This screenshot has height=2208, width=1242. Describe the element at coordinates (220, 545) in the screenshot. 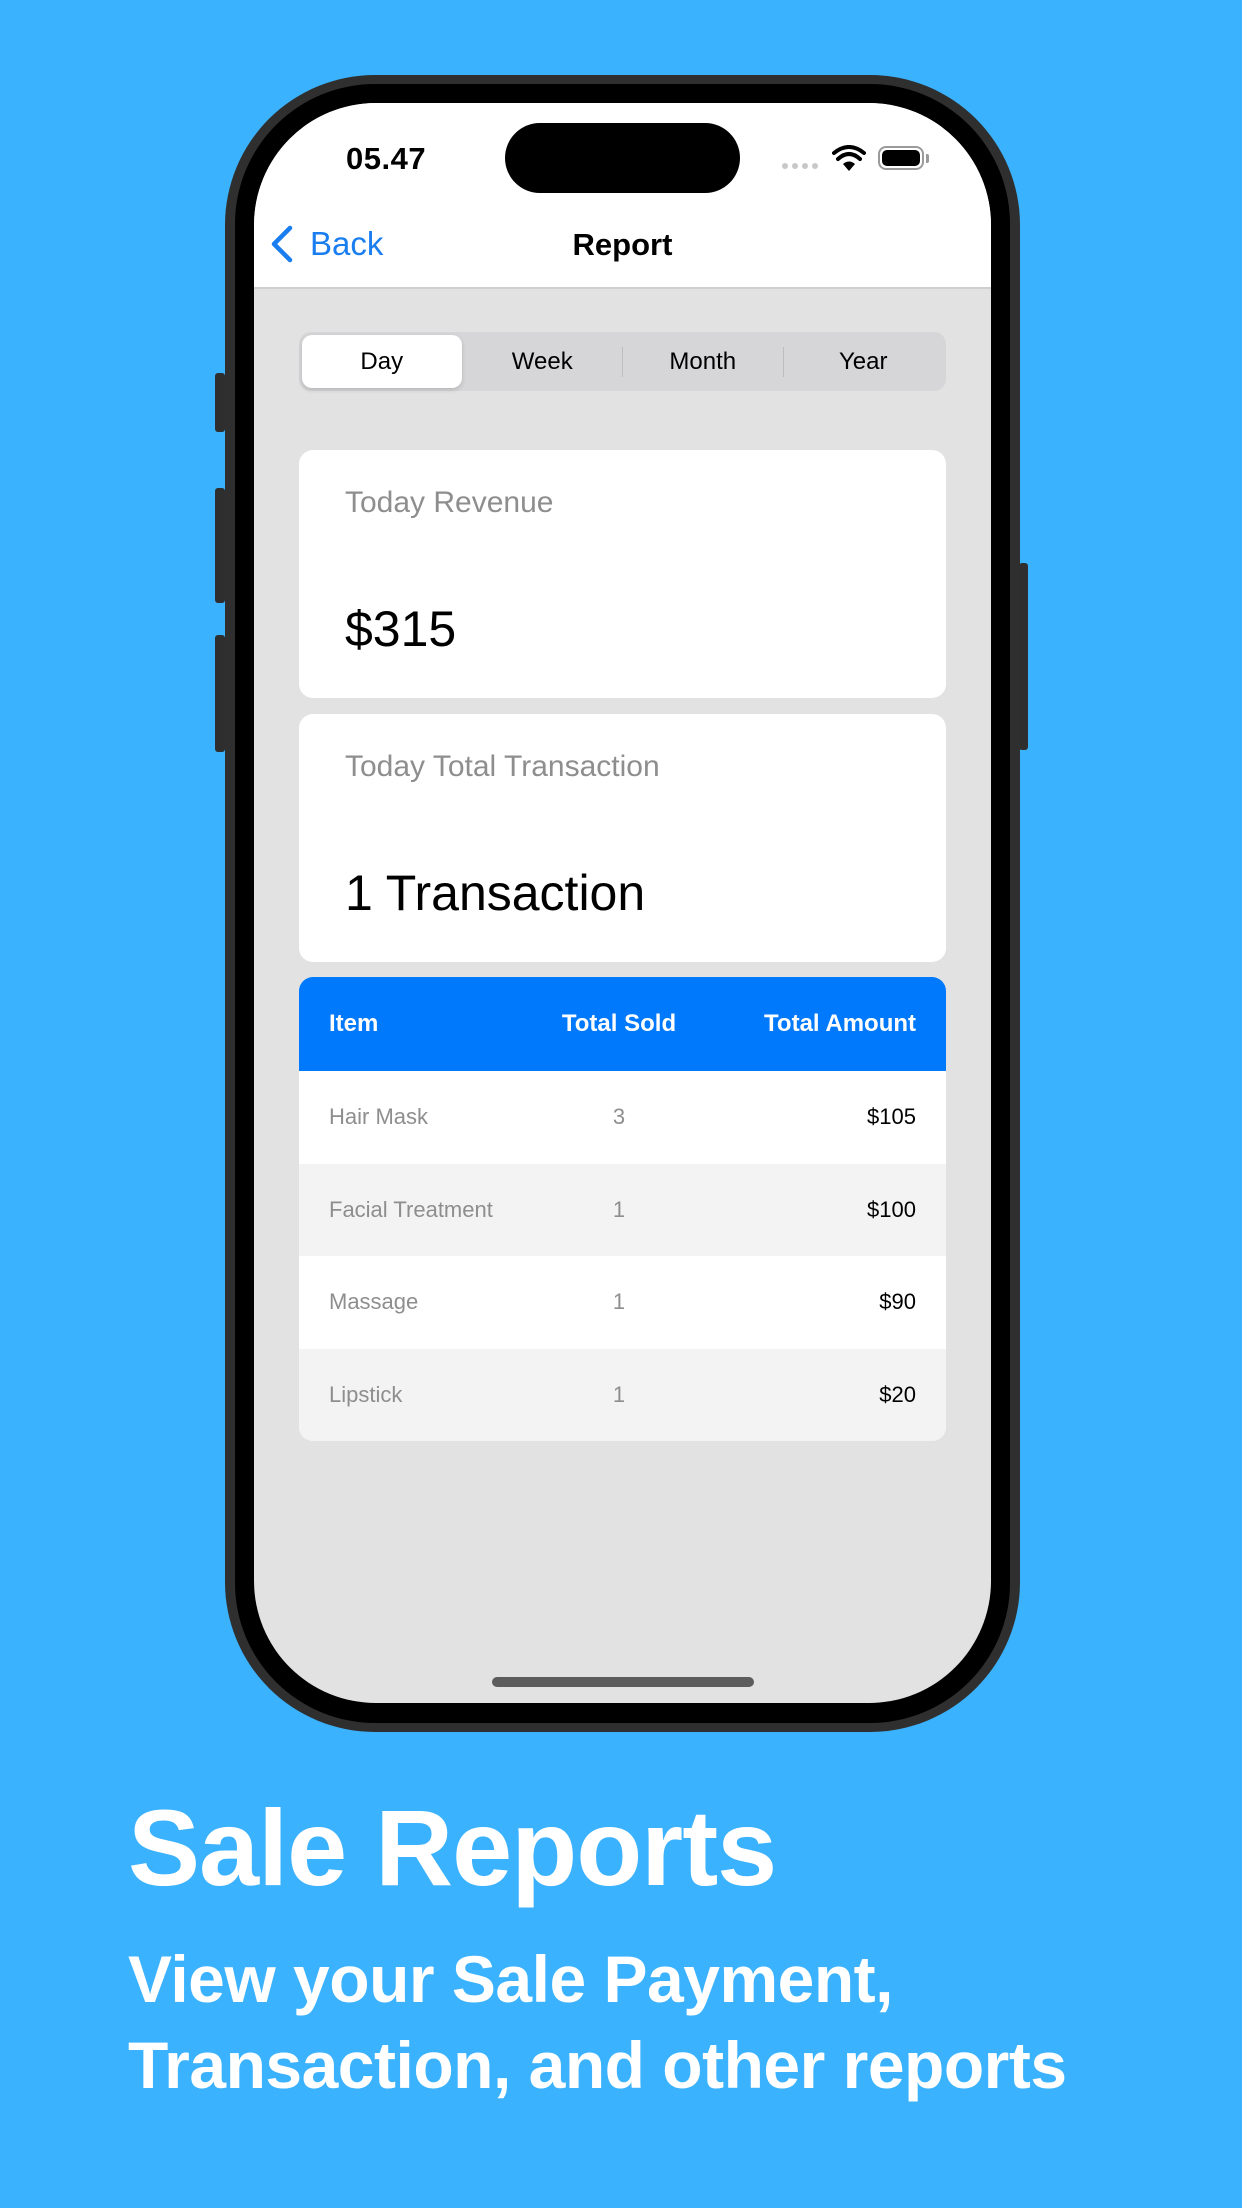

I see `volume-up-button` at that location.